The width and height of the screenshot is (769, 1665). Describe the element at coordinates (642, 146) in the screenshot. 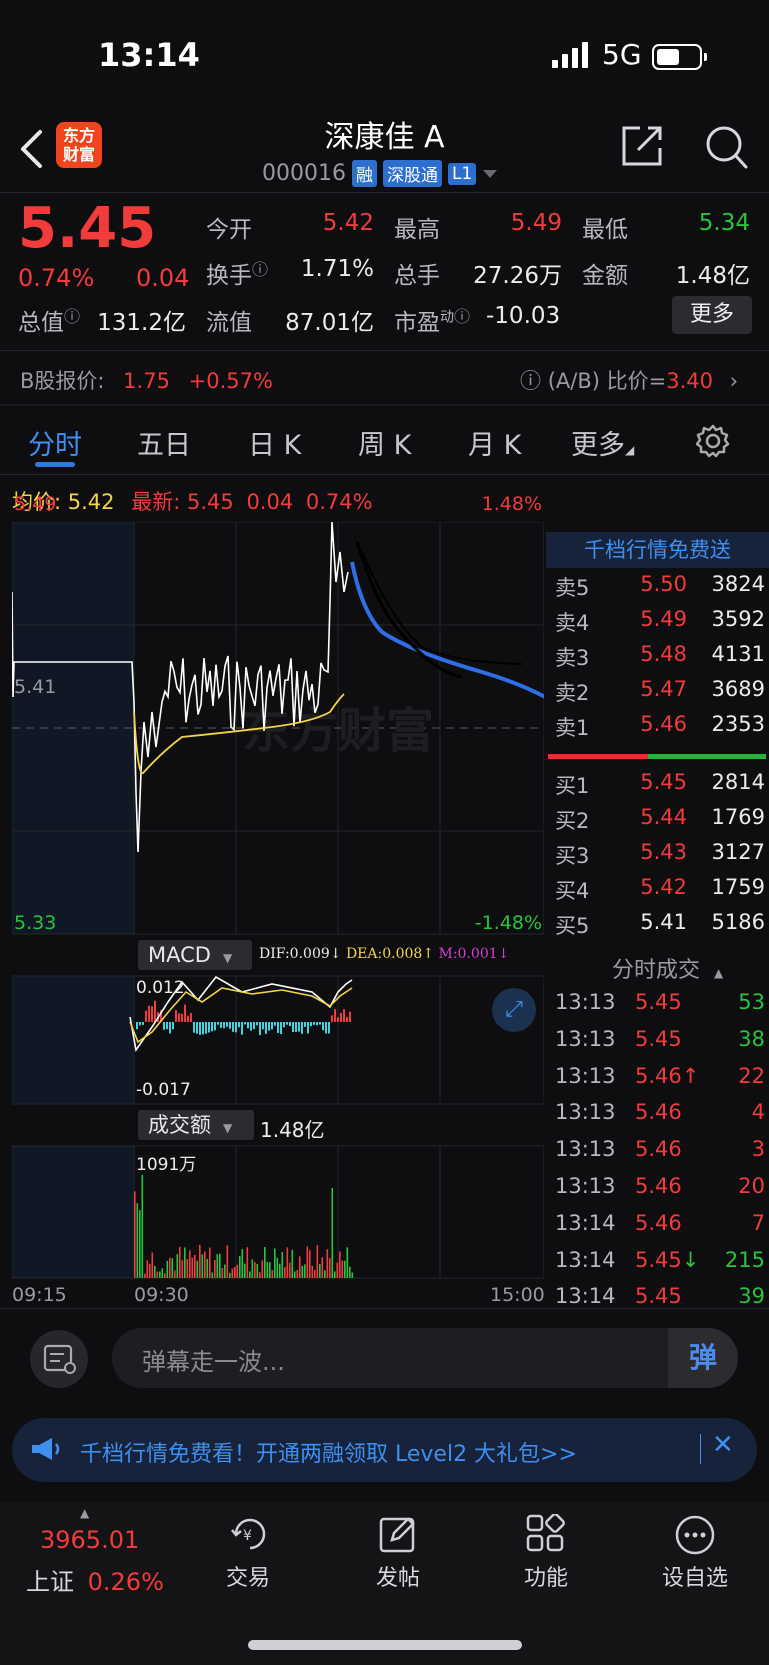

I see `share-icon` at that location.